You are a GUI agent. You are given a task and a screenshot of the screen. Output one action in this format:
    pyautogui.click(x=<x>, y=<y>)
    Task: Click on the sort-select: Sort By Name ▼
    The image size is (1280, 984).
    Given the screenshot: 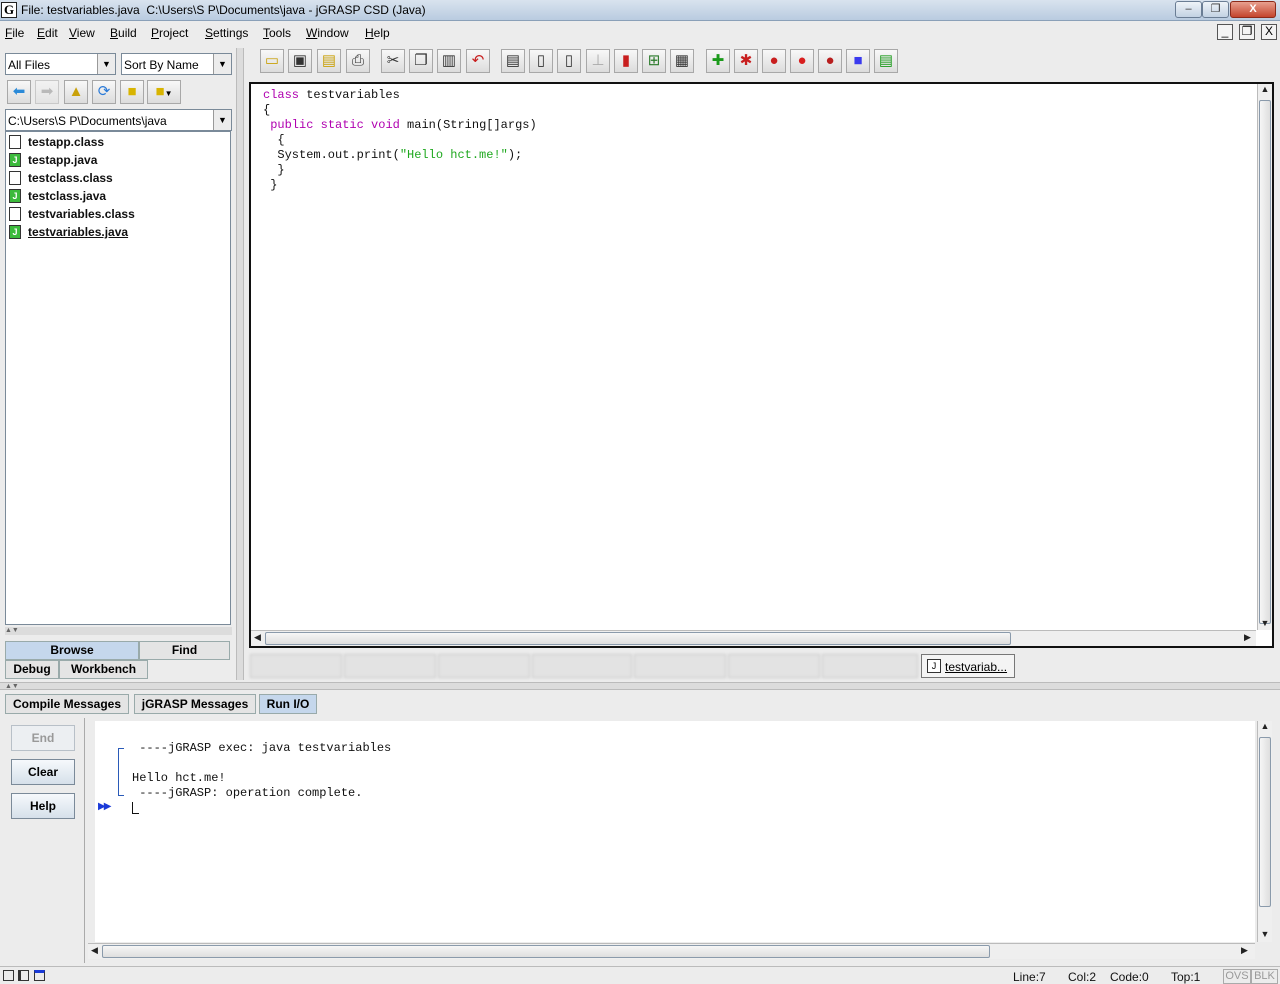 What is the action you would take?
    pyautogui.click(x=176, y=64)
    